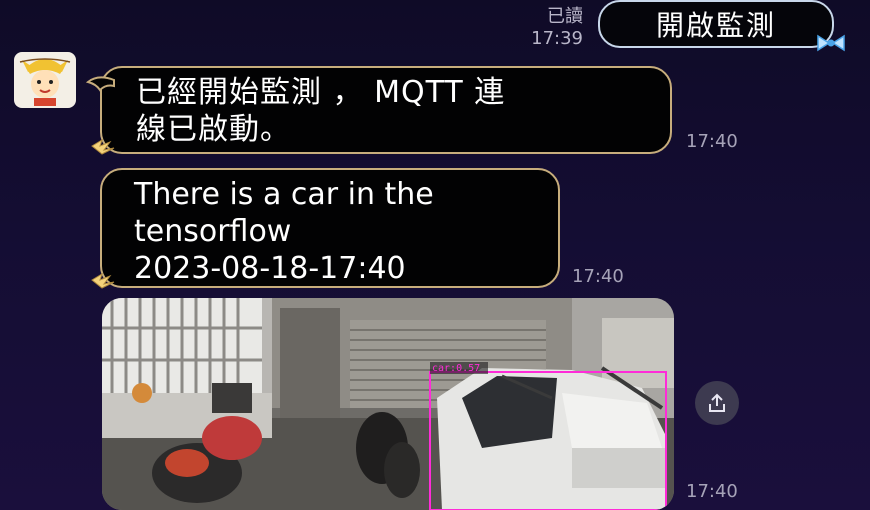 The image size is (870, 510). What do you see at coordinates (715, 25) in the screenshot?
I see `outgoing-message-text: 開啟監測` at bounding box center [715, 25].